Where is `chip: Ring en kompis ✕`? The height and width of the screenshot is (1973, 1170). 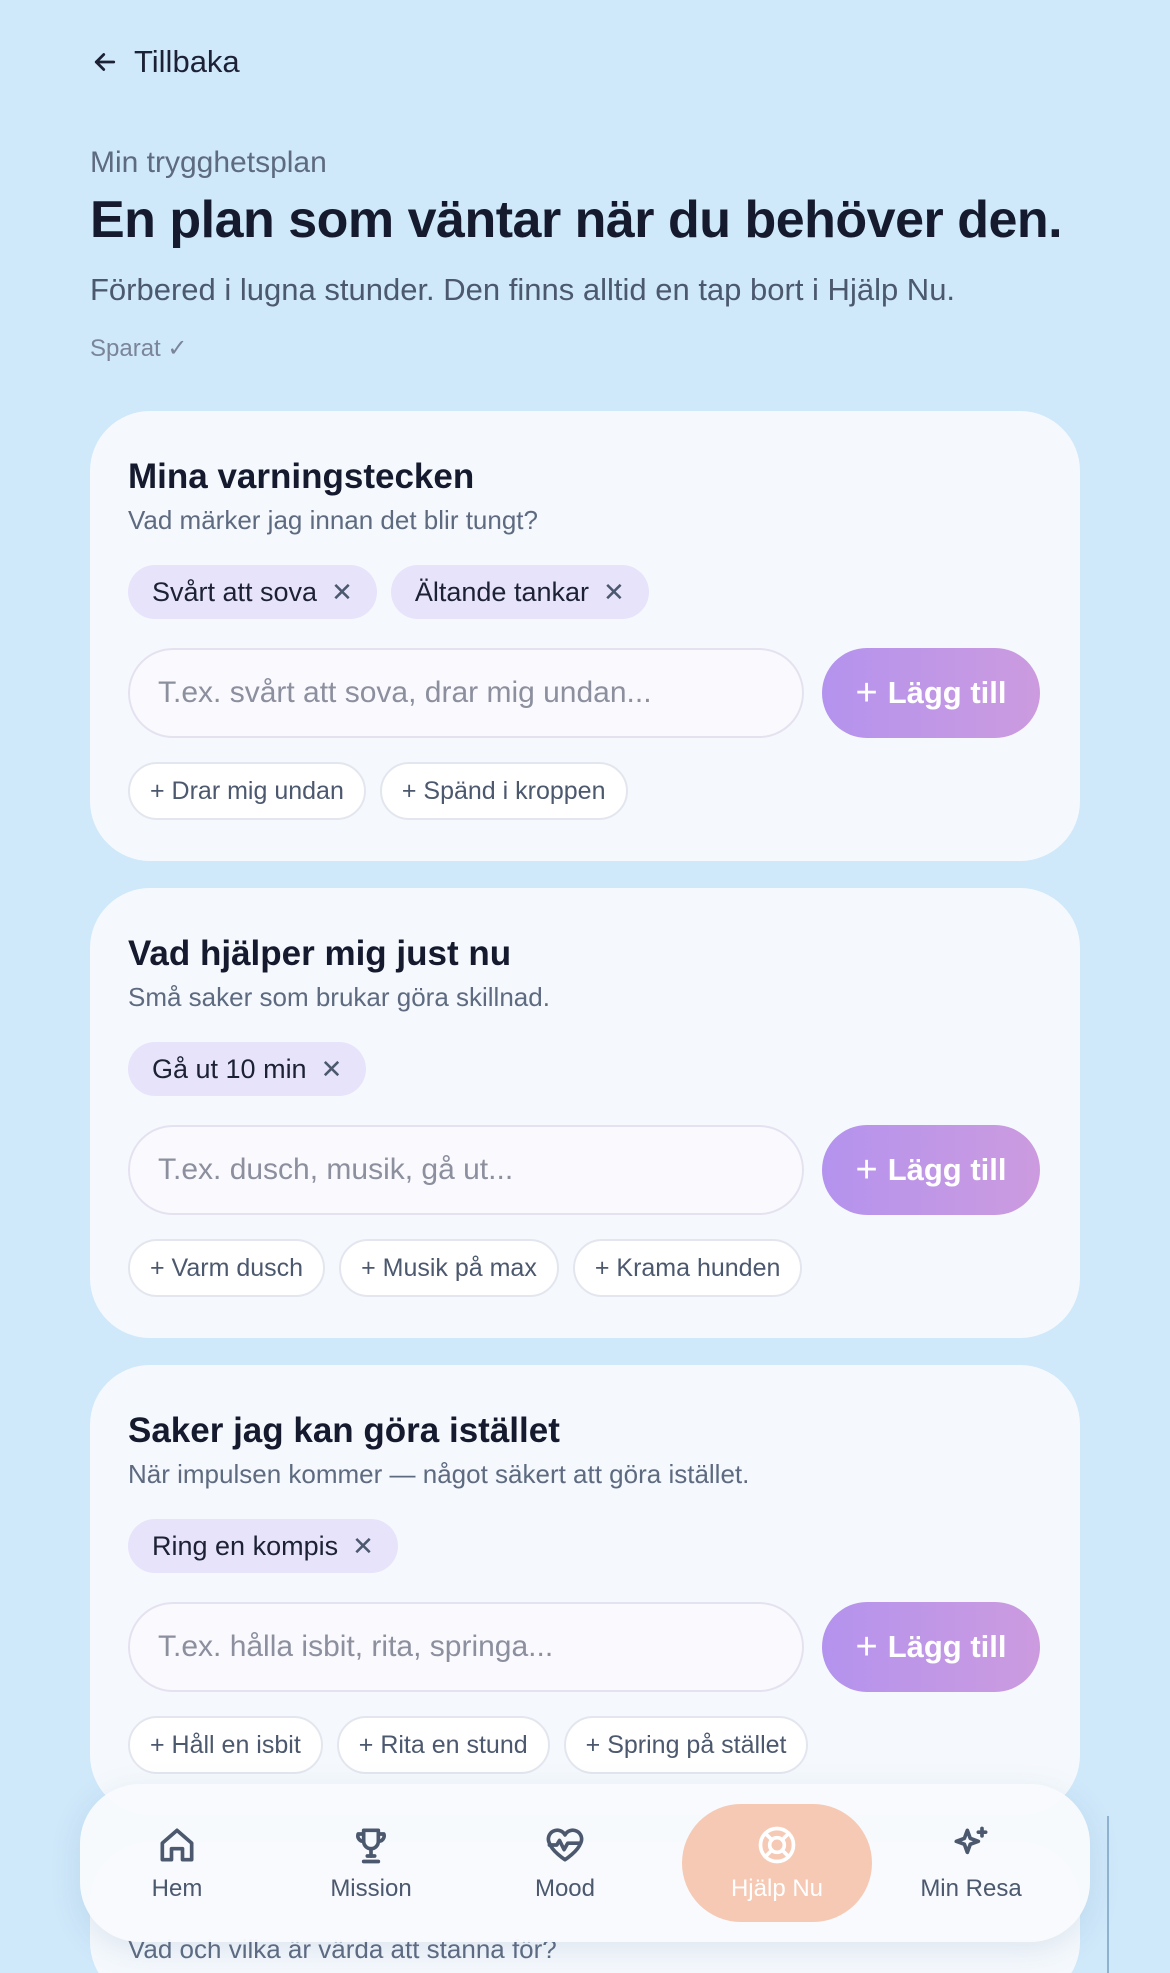 chip: Ring en kompis ✕ is located at coordinates (263, 1546).